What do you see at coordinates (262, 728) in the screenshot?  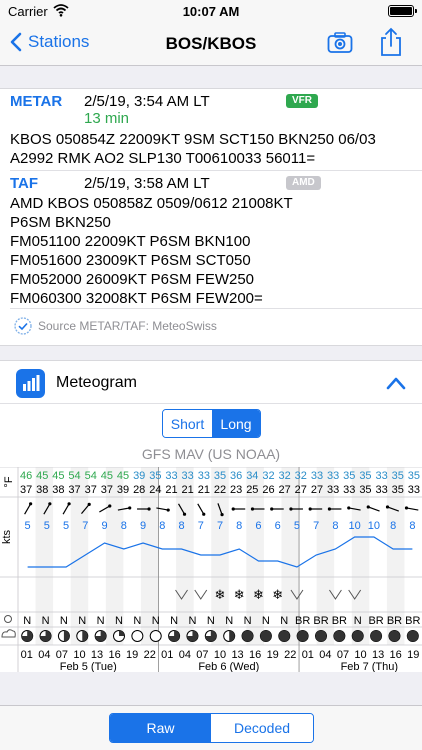 I see `decoded-button: Decoded` at bounding box center [262, 728].